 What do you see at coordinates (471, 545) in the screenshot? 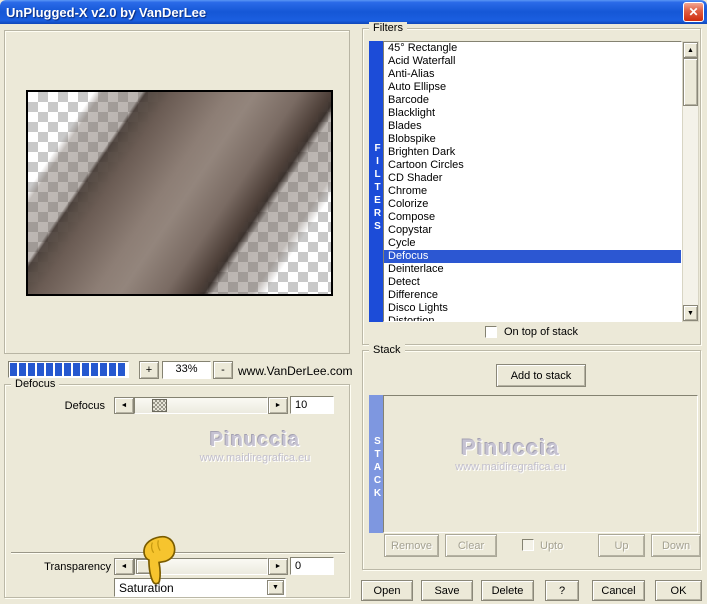
I see `clear-button: Clear` at bounding box center [471, 545].